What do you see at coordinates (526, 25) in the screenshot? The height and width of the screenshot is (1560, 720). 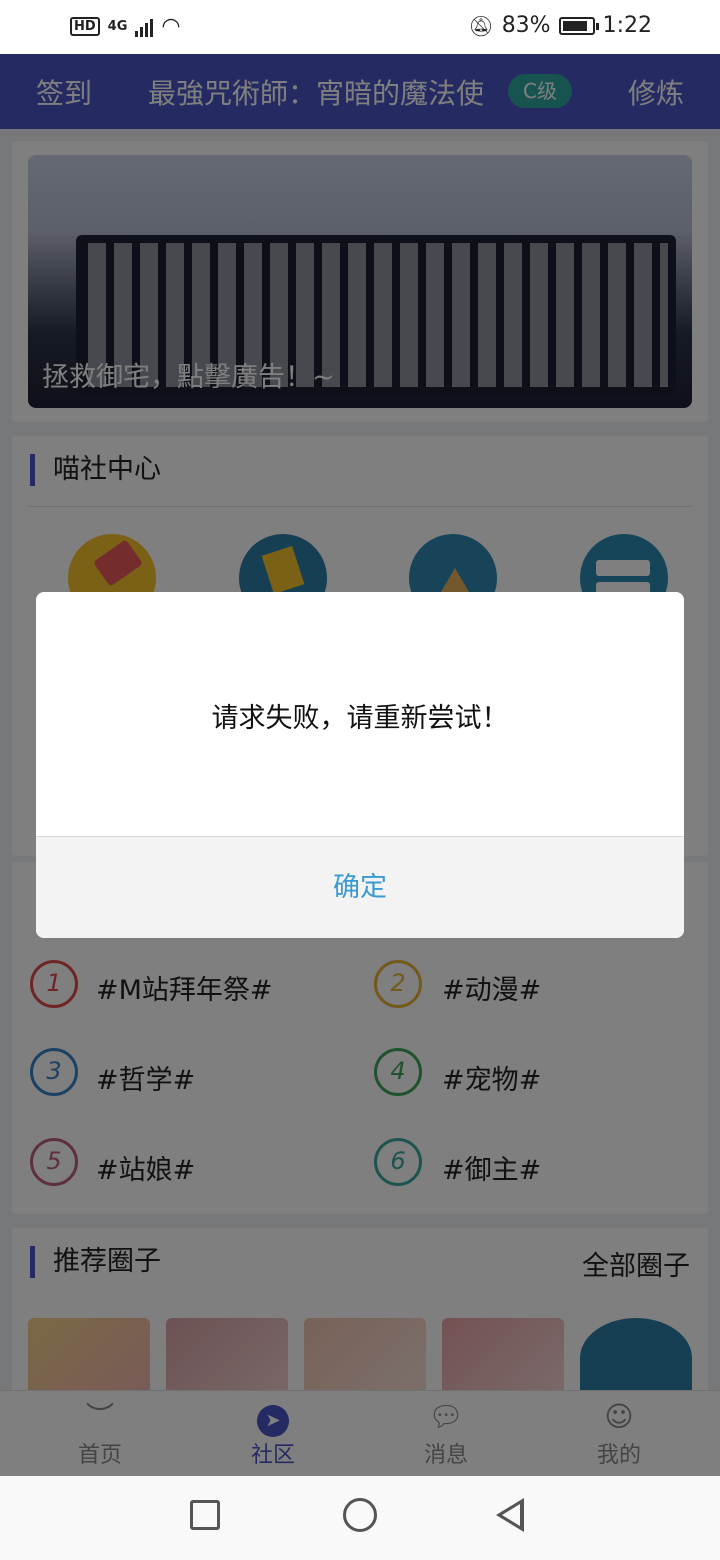 I see `battery-percent: 83%` at bounding box center [526, 25].